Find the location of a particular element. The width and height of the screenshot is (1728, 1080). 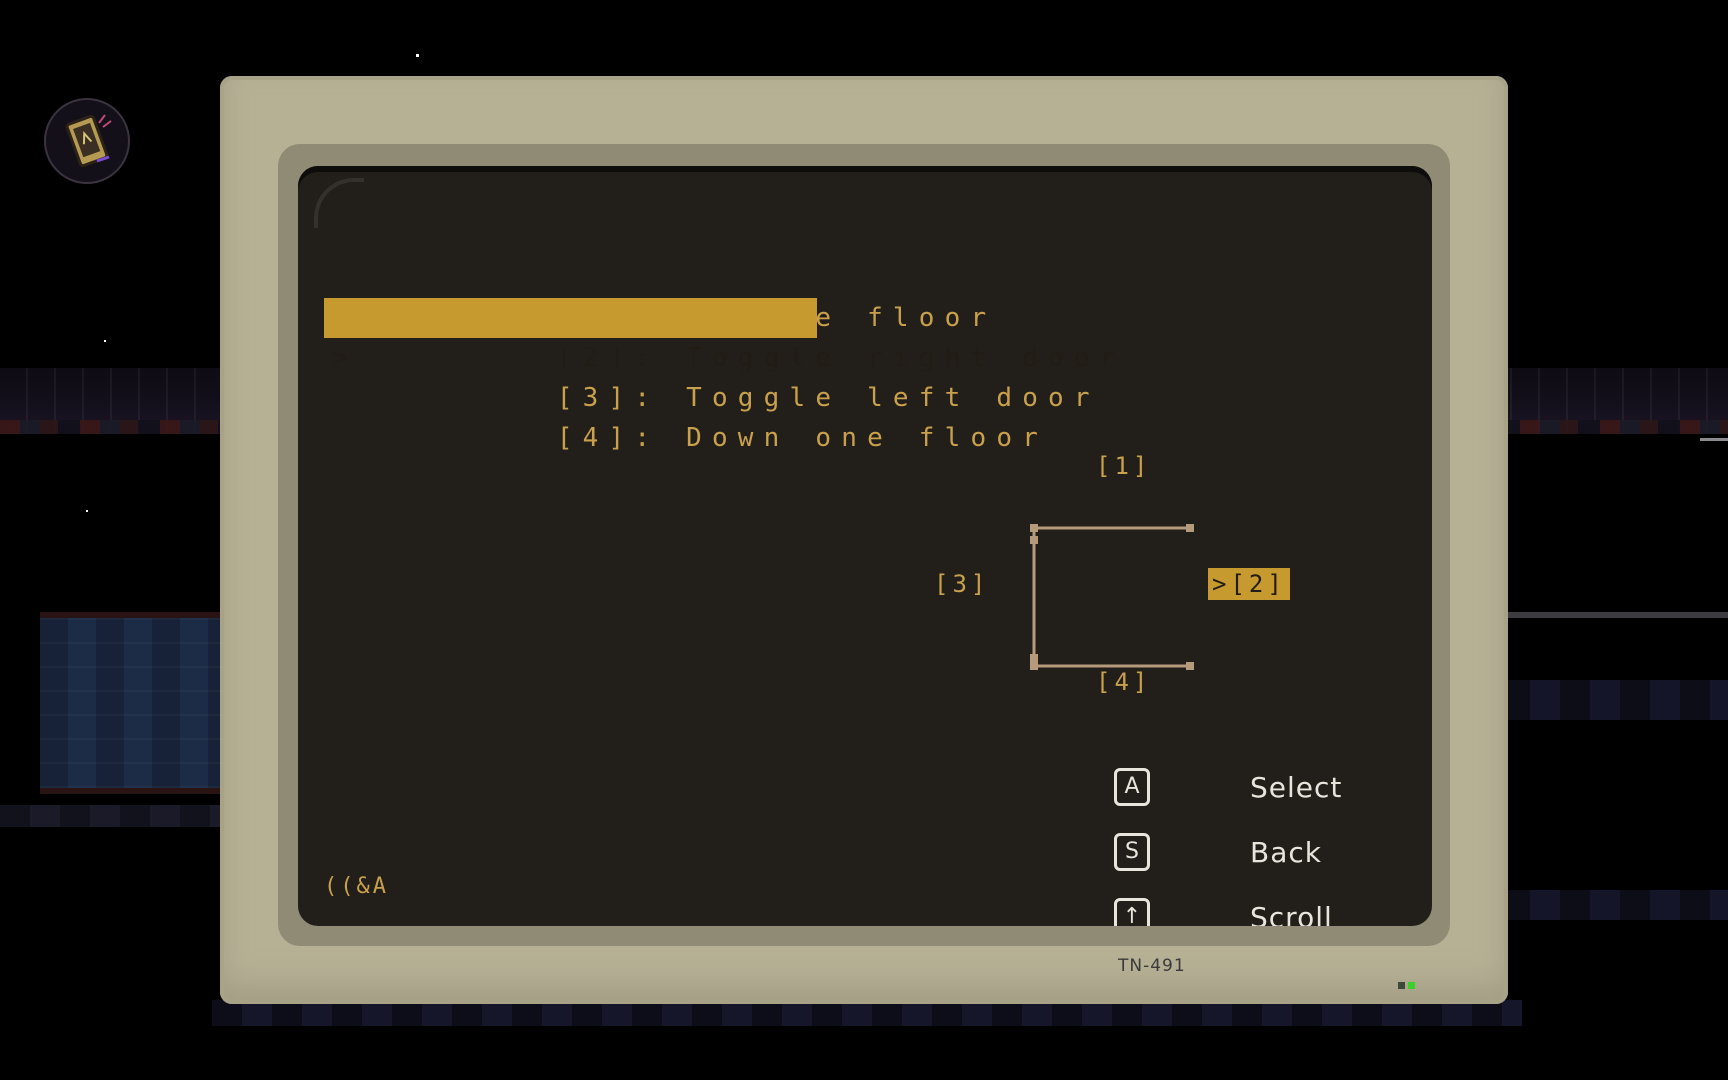

background-rail-small is located at coordinates (1714, 439).